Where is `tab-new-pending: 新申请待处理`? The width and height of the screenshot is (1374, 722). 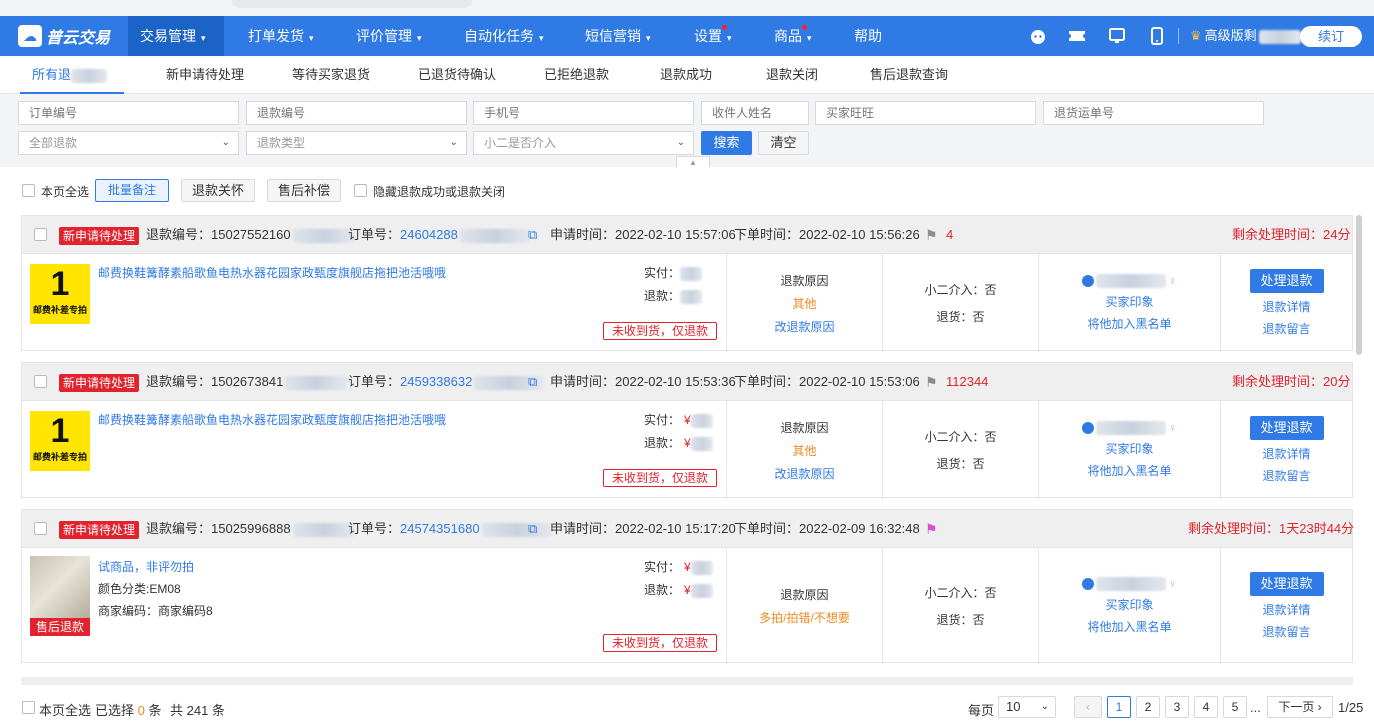
tab-new-pending: 新申请待处理 is located at coordinates (205, 75).